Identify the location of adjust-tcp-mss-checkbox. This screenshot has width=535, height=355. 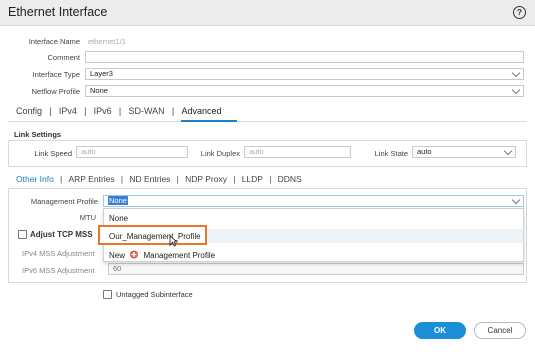
(22, 234).